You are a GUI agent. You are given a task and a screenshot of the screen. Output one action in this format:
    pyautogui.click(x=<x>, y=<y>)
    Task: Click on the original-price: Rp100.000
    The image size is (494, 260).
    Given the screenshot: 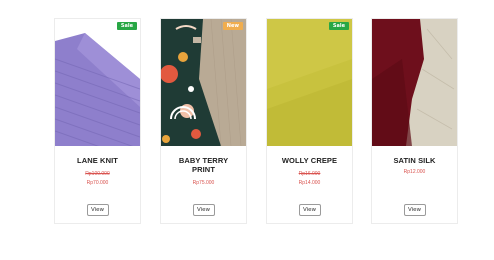 What is the action you would take?
    pyautogui.click(x=97, y=174)
    